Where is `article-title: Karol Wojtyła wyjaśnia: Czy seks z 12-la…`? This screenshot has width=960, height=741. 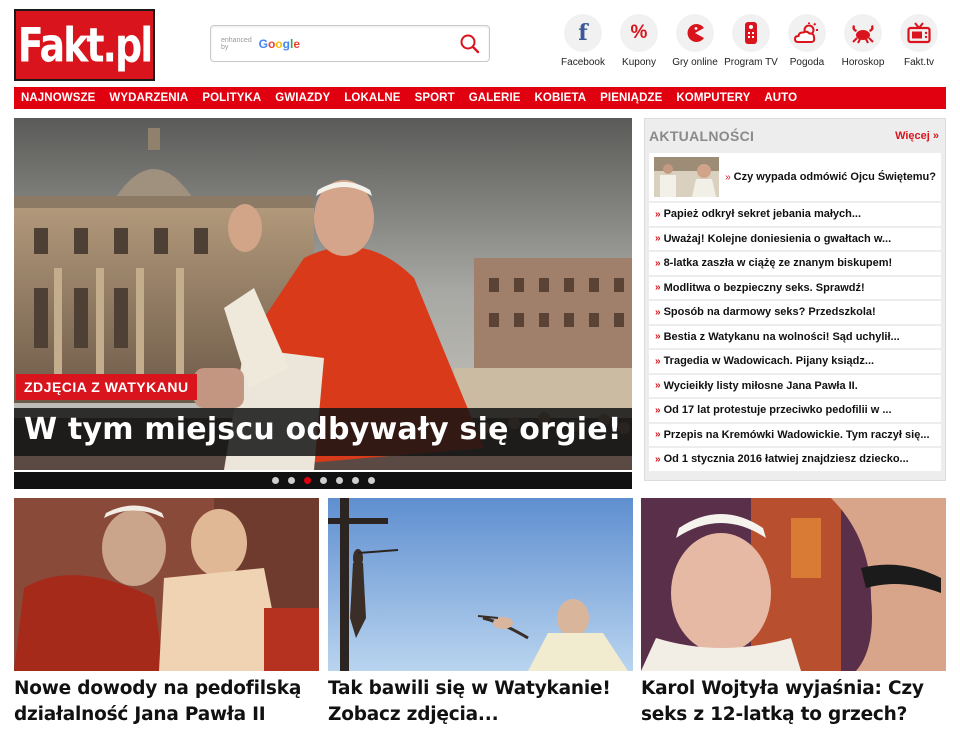 article-title: Karol Wojtyła wyjaśnia: Czy seks z 12-la… is located at coordinates (793, 702).